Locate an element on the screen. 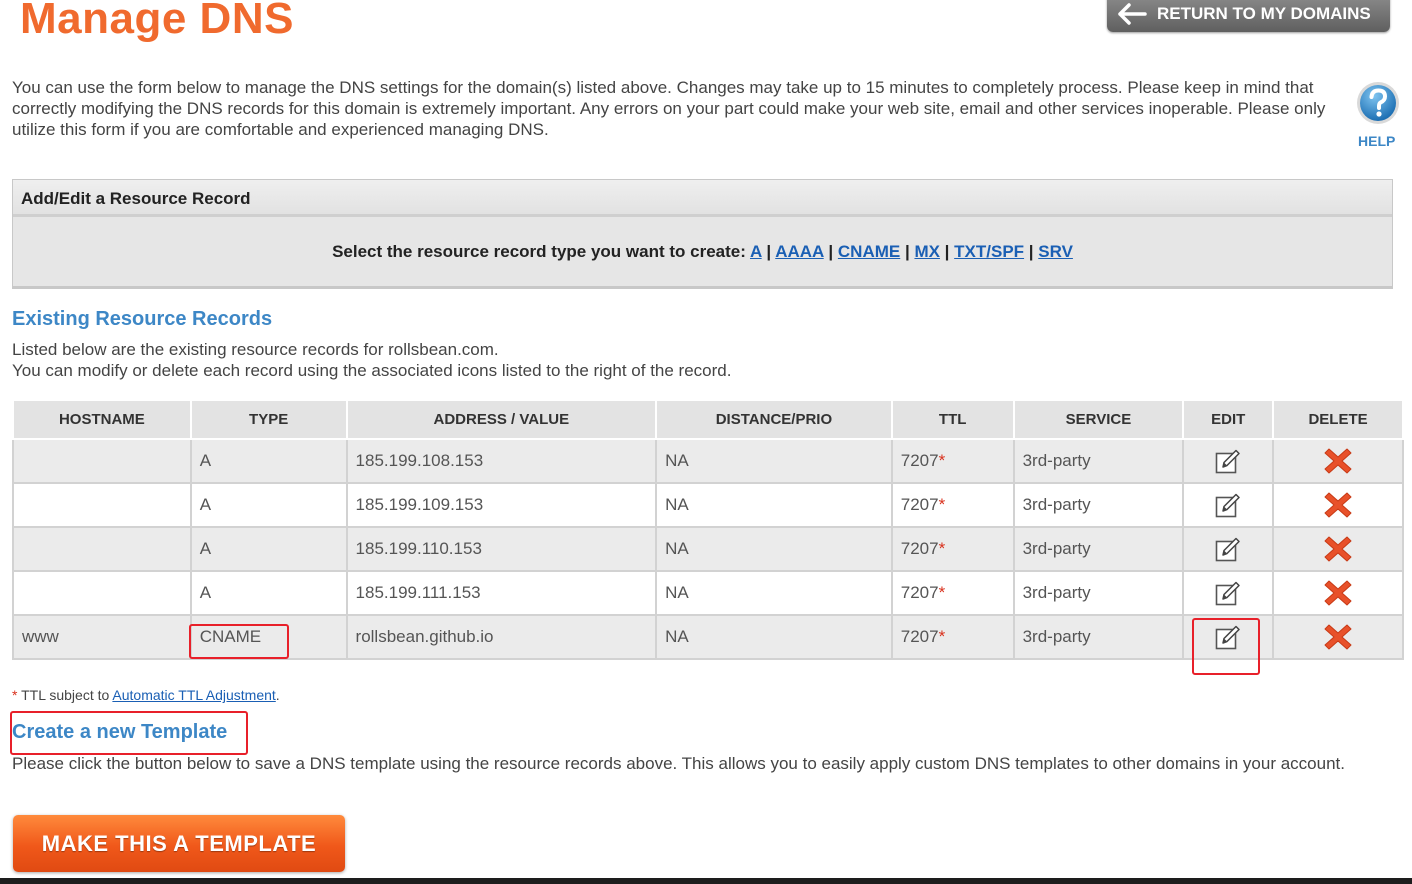  col-header-distance-prio: DISTANCE/PRIO is located at coordinates (774, 419).